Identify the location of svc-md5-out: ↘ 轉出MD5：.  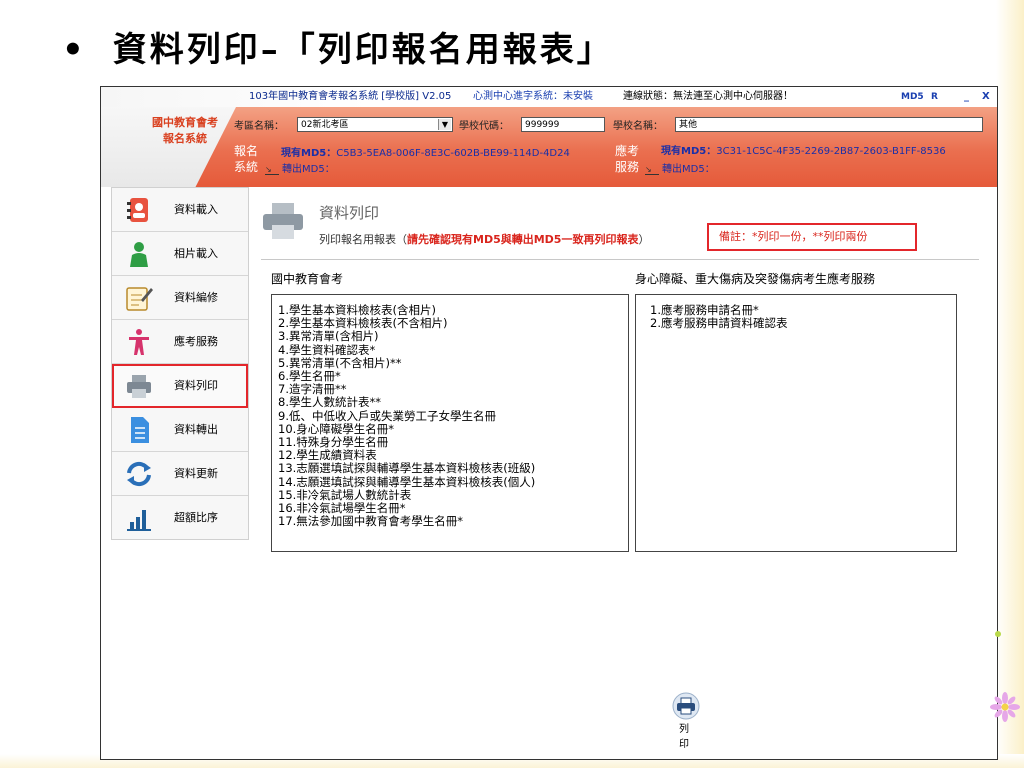
(680, 167).